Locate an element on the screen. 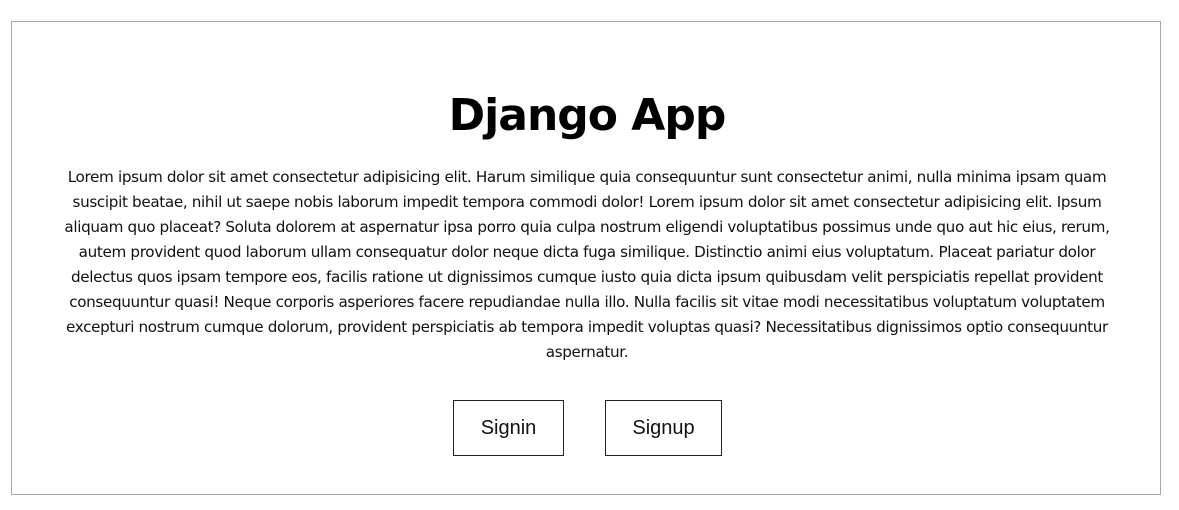 The height and width of the screenshot is (510, 1179). page-title: Django App is located at coordinates (587, 115).